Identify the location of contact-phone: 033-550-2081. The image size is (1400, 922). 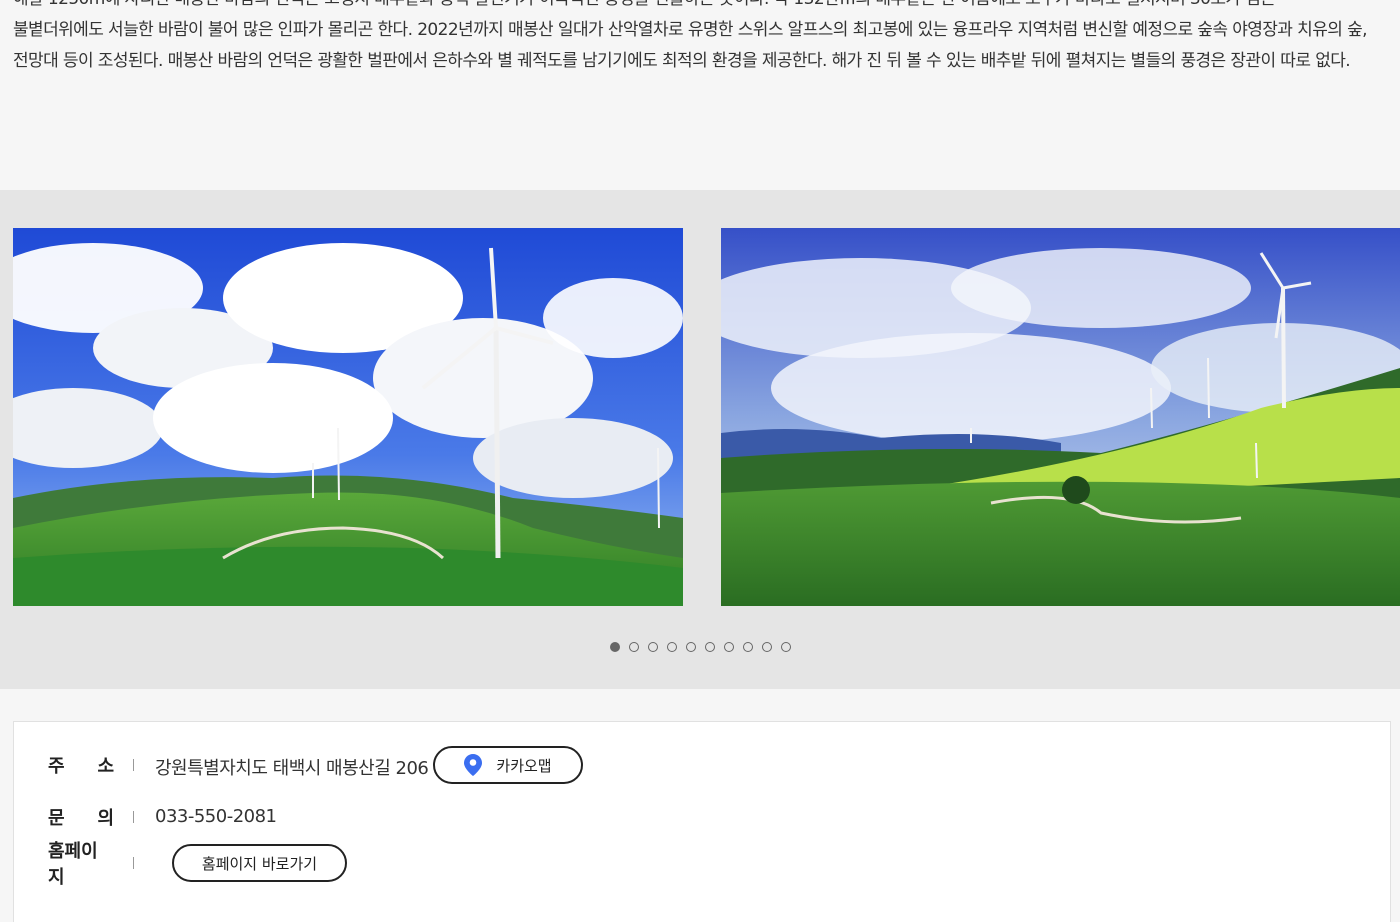
(216, 816).